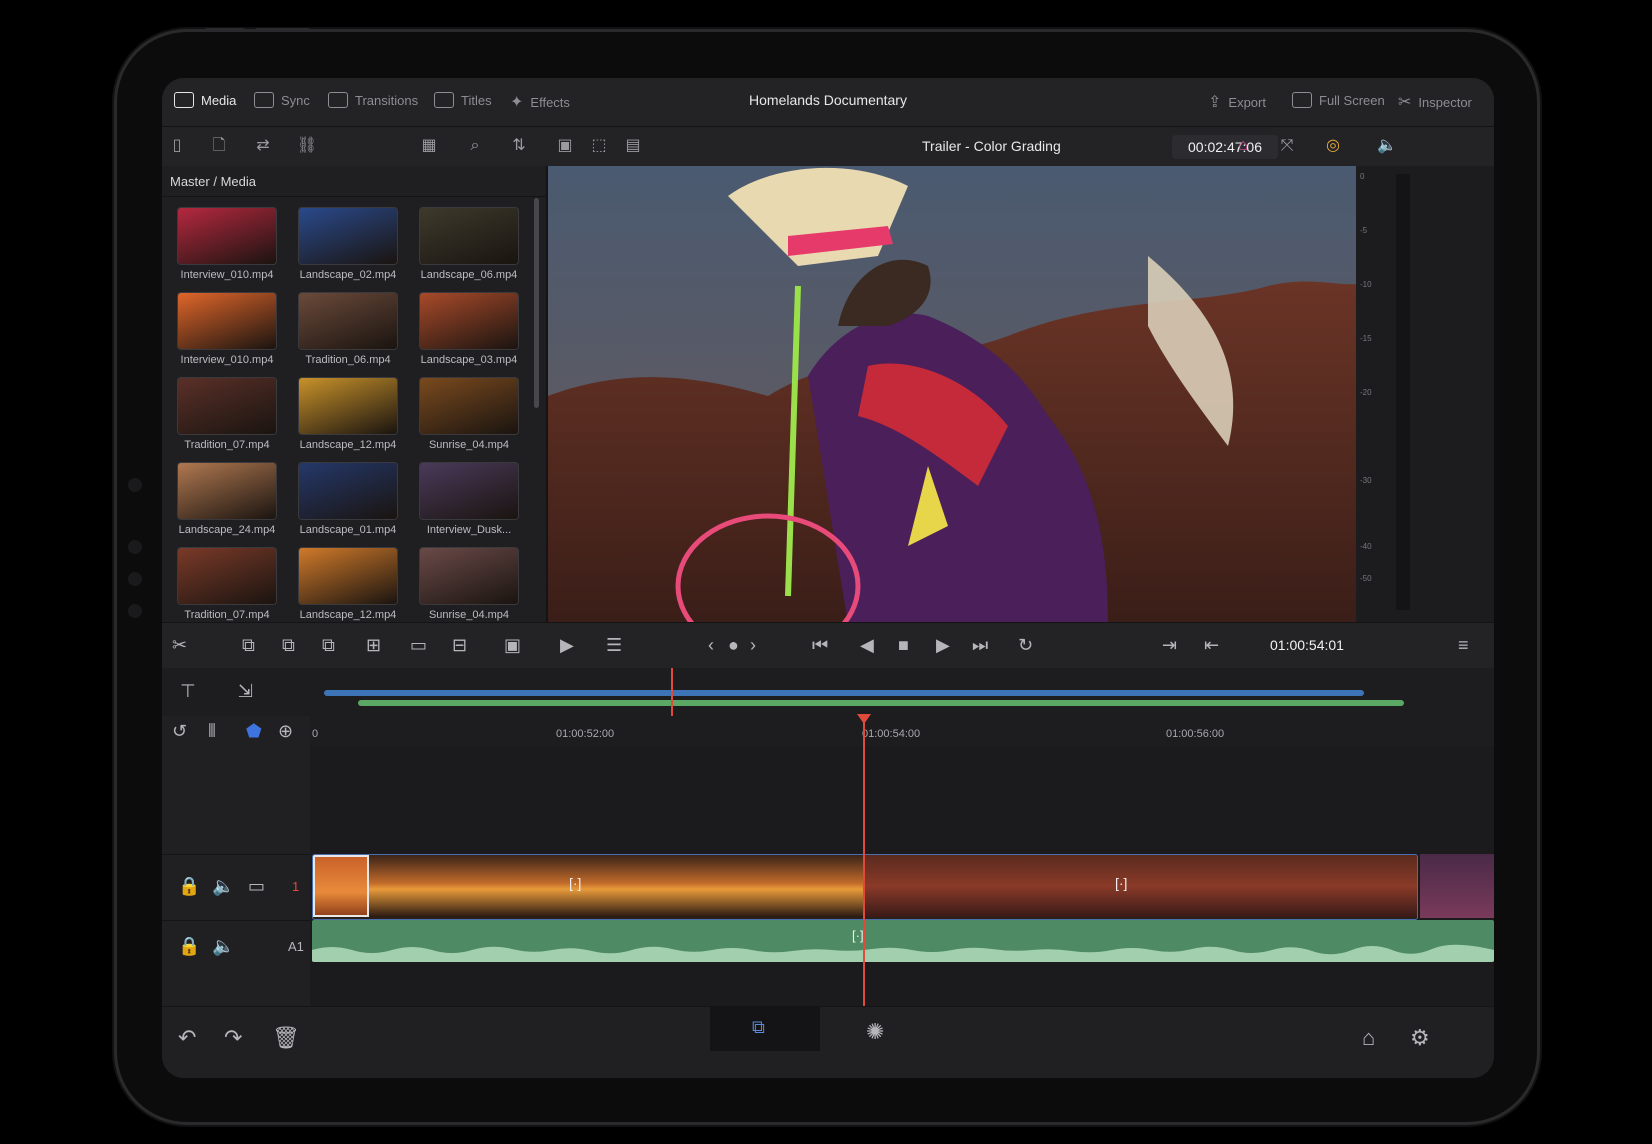 This screenshot has height=1144, width=1652. I want to click on redo-icon: ↷, so click(233, 1038).